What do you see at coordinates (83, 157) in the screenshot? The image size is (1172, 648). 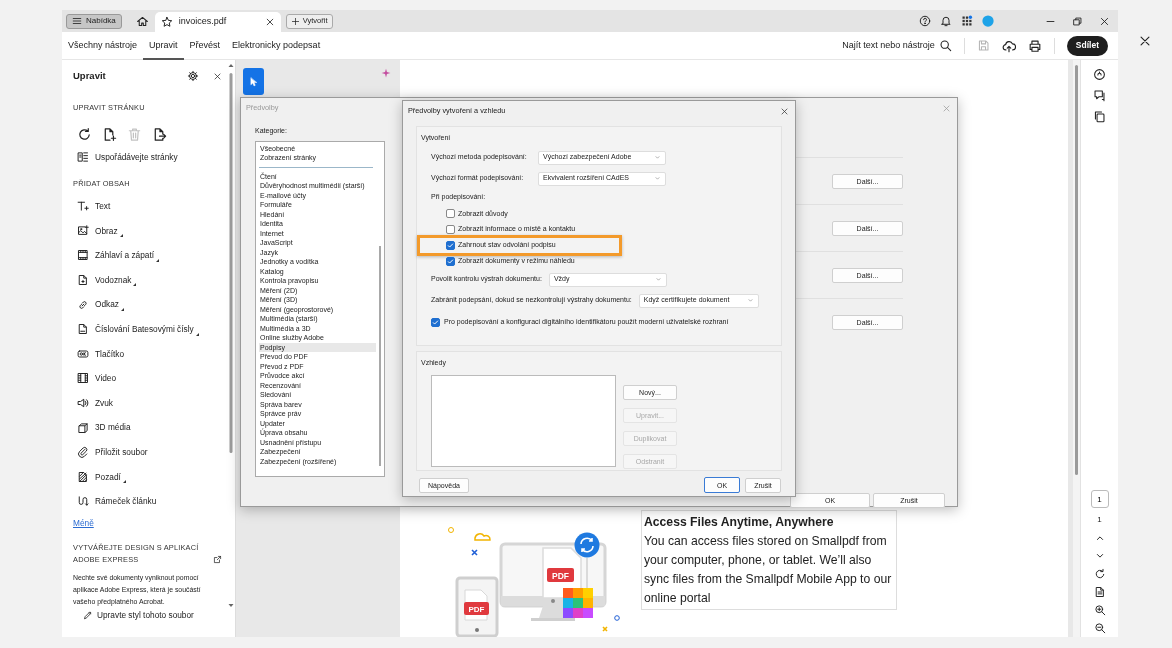 I see `organize-pages-icon` at bounding box center [83, 157].